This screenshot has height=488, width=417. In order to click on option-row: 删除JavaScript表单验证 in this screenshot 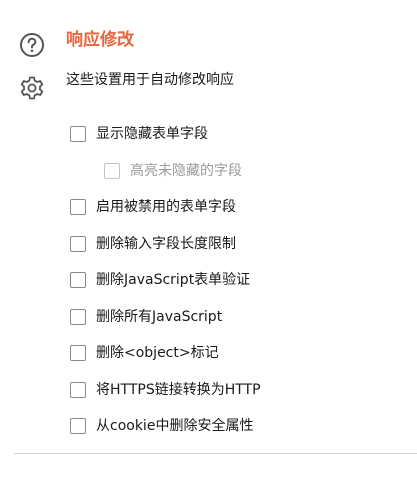, I will do `click(235, 280)`.